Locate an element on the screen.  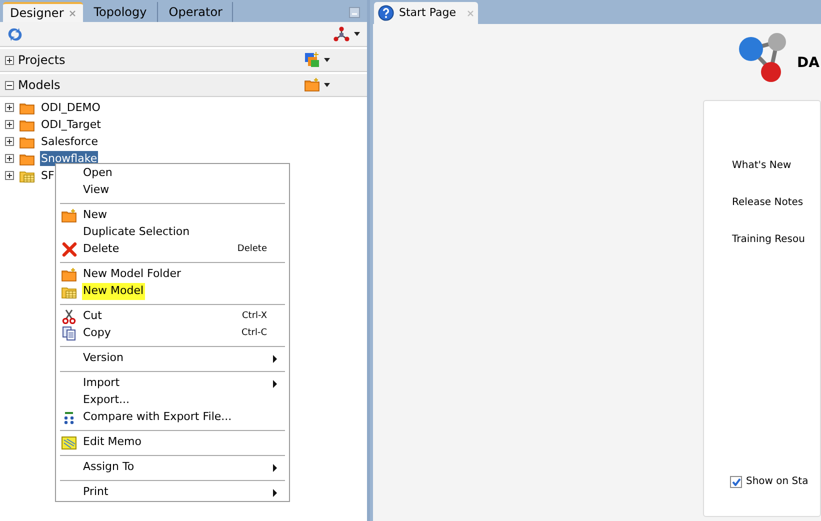
menu-item-label: View is located at coordinates (96, 190).